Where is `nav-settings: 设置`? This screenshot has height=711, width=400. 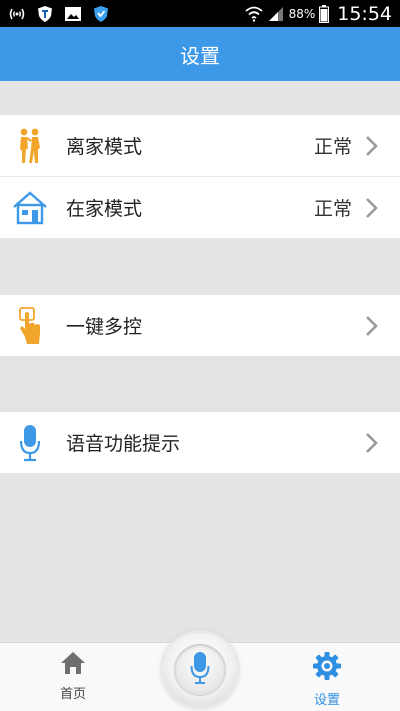
nav-settings: 设置 is located at coordinates (327, 679).